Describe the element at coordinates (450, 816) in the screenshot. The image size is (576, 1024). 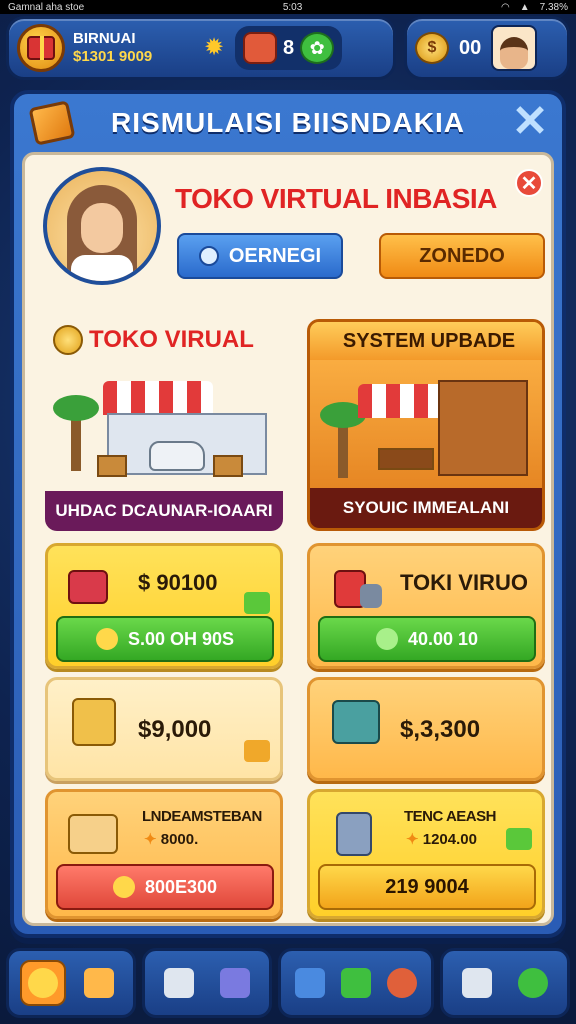
I see `tile-label: TENC AEASH` at that location.